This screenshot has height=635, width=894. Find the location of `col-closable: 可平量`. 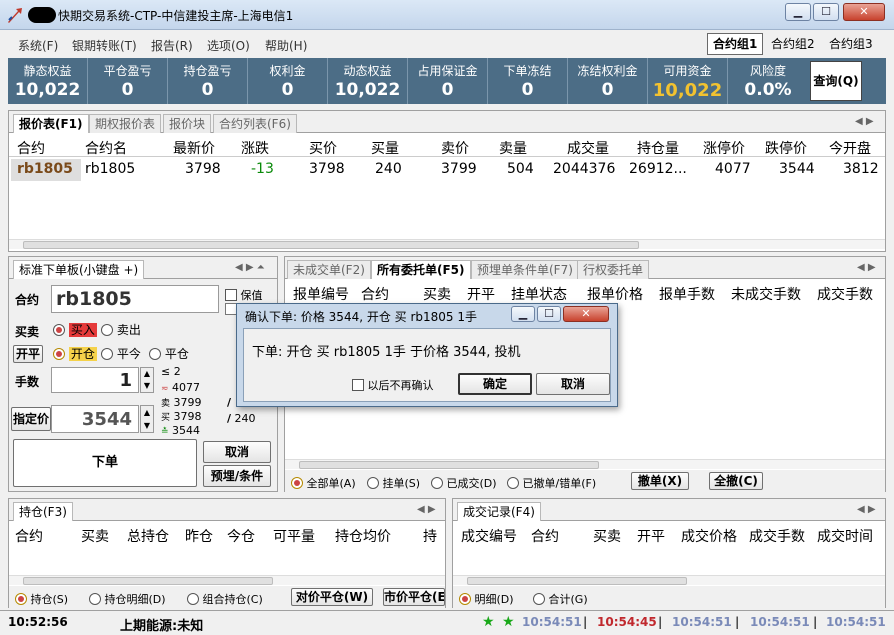

col-closable: 可平量 is located at coordinates (294, 536).